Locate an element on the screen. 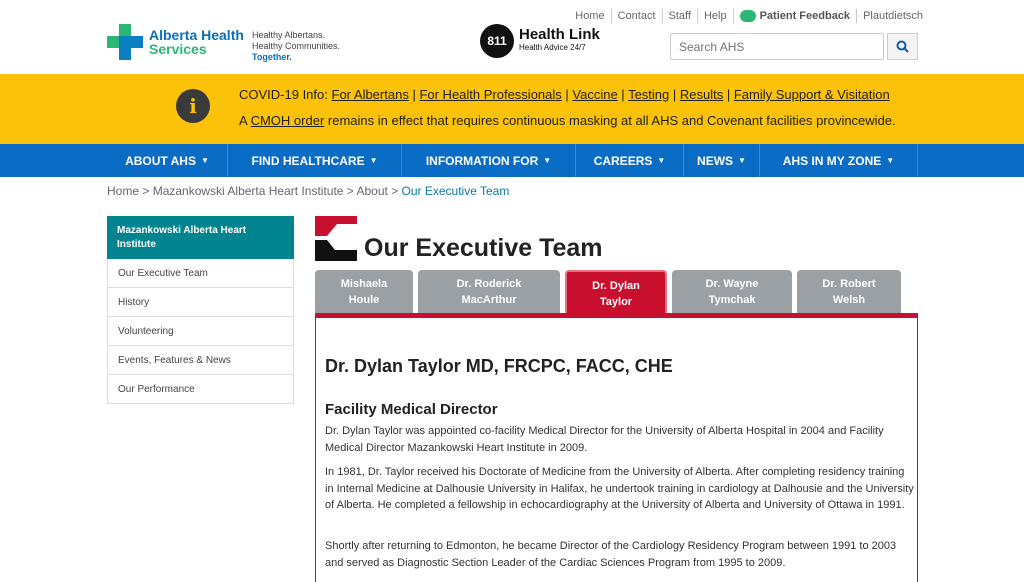  profile-name: Dr. Dylan Taylor MD, FRCPC, FACC, CHE is located at coordinates (499, 366).